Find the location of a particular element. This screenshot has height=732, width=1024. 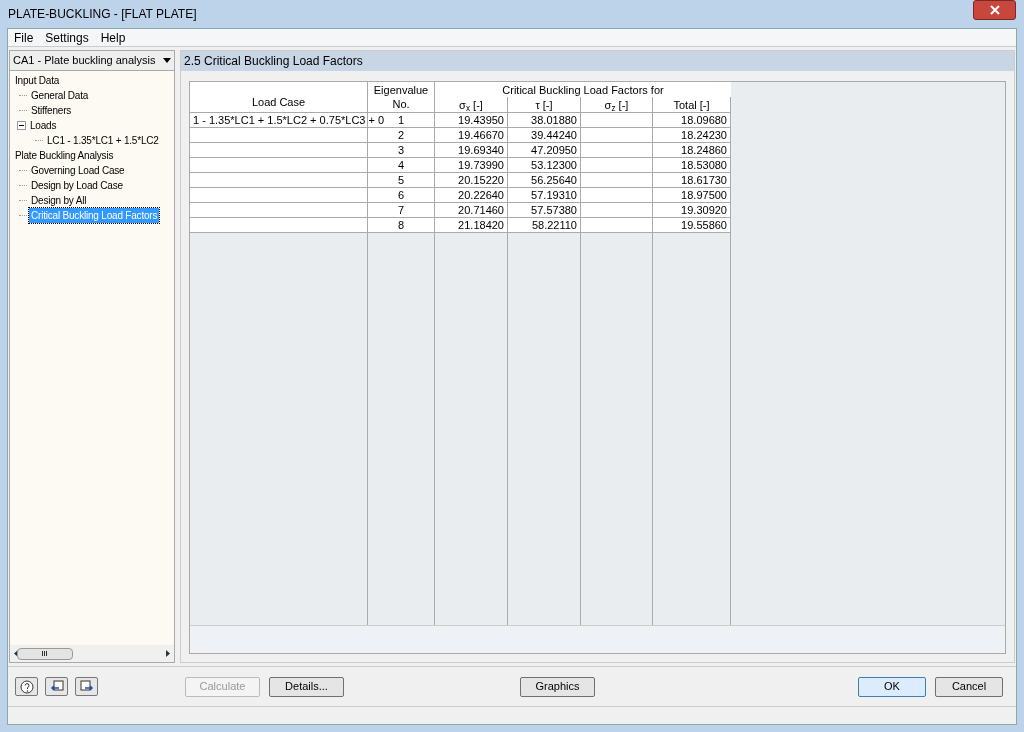

tree-item: Governing Load Case is located at coordinates (78, 170).